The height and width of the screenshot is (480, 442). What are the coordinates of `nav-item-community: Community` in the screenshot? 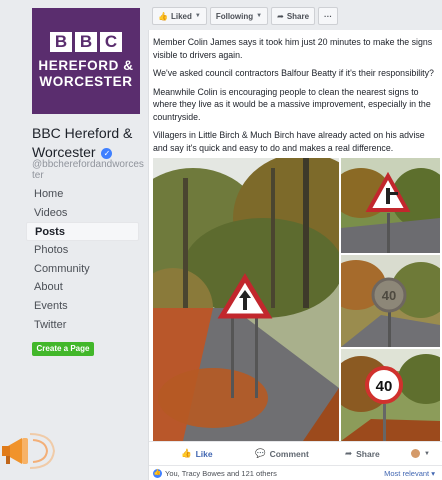 It's located at (82, 269).